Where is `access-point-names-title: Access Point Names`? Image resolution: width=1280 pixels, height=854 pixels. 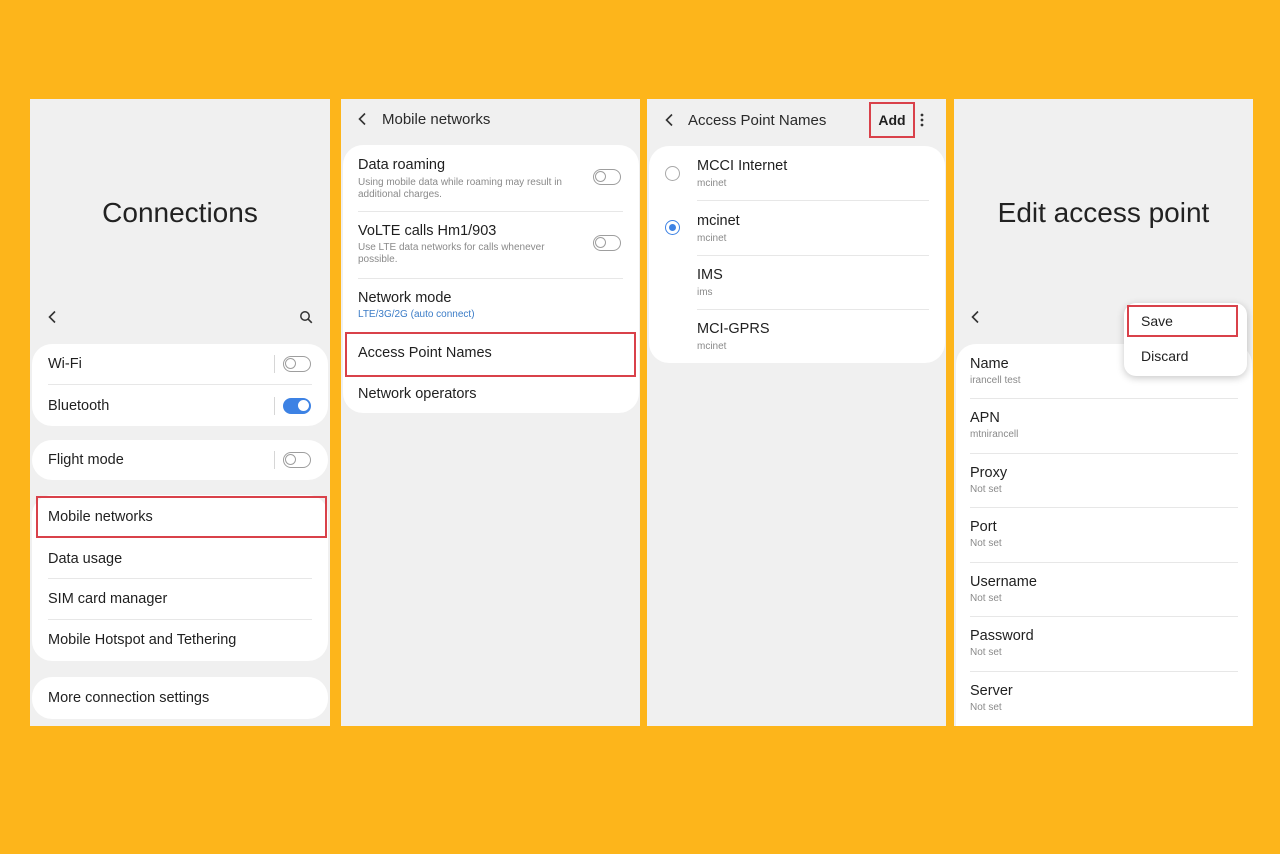
access-point-names-title: Access Point Names is located at coordinates (757, 120).